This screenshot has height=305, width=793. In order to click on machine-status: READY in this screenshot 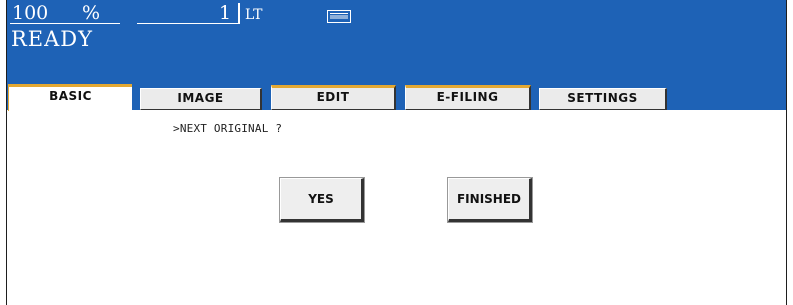, I will do `click(52, 39)`.